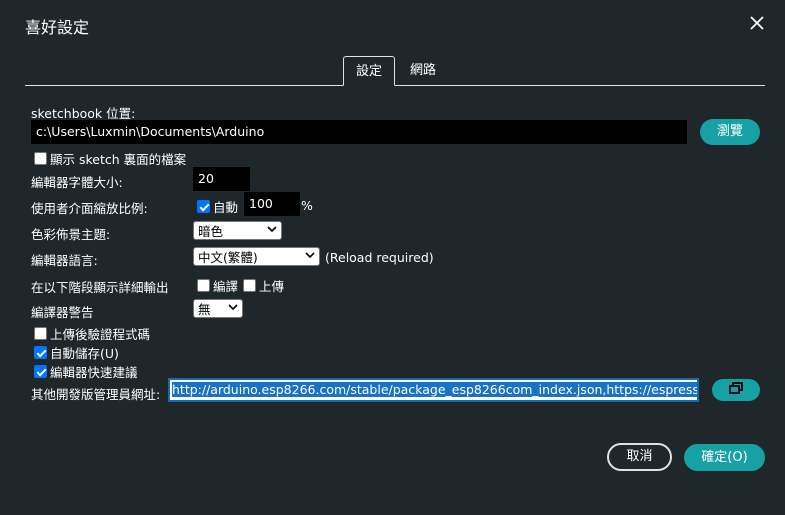  I want to click on verbose-compile-checkbox, so click(203, 285).